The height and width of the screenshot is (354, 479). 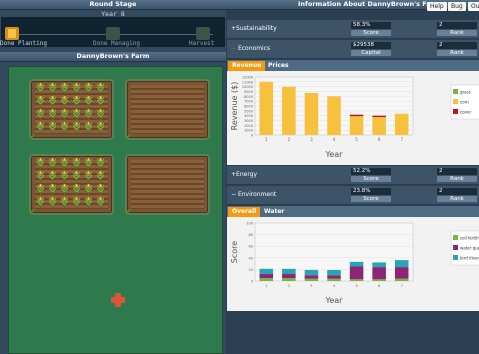 I want to click on step-label-harvest: Harvest, so click(x=202, y=43).